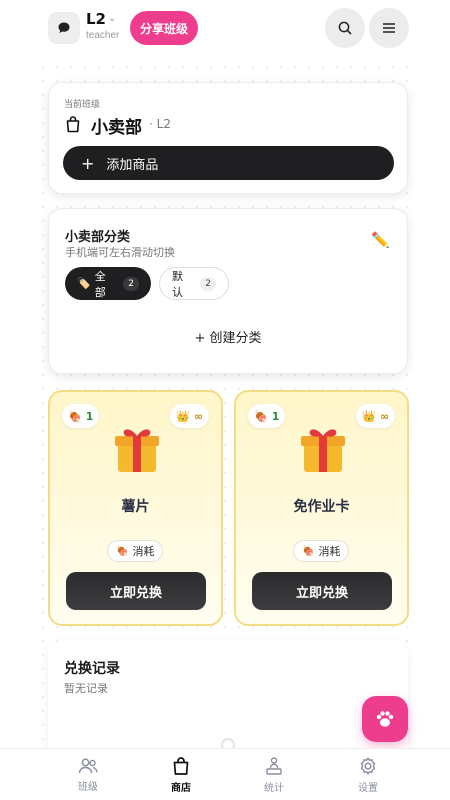 This screenshot has width=450, height=800. What do you see at coordinates (92, 669) in the screenshot?
I see `records-title: 兑换记录` at bounding box center [92, 669].